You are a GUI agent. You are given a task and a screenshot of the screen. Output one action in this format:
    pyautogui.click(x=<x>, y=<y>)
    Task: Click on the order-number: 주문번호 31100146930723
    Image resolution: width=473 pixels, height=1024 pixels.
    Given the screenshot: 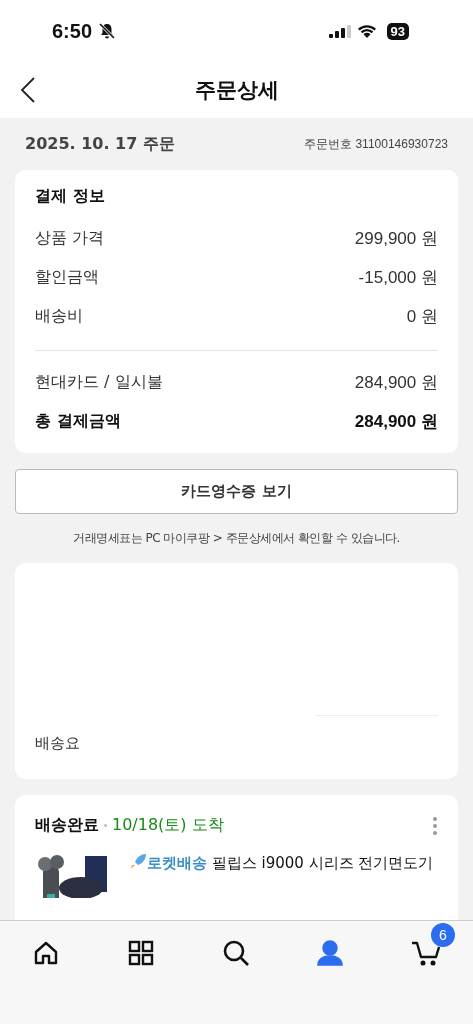 What is the action you would take?
    pyautogui.click(x=376, y=144)
    